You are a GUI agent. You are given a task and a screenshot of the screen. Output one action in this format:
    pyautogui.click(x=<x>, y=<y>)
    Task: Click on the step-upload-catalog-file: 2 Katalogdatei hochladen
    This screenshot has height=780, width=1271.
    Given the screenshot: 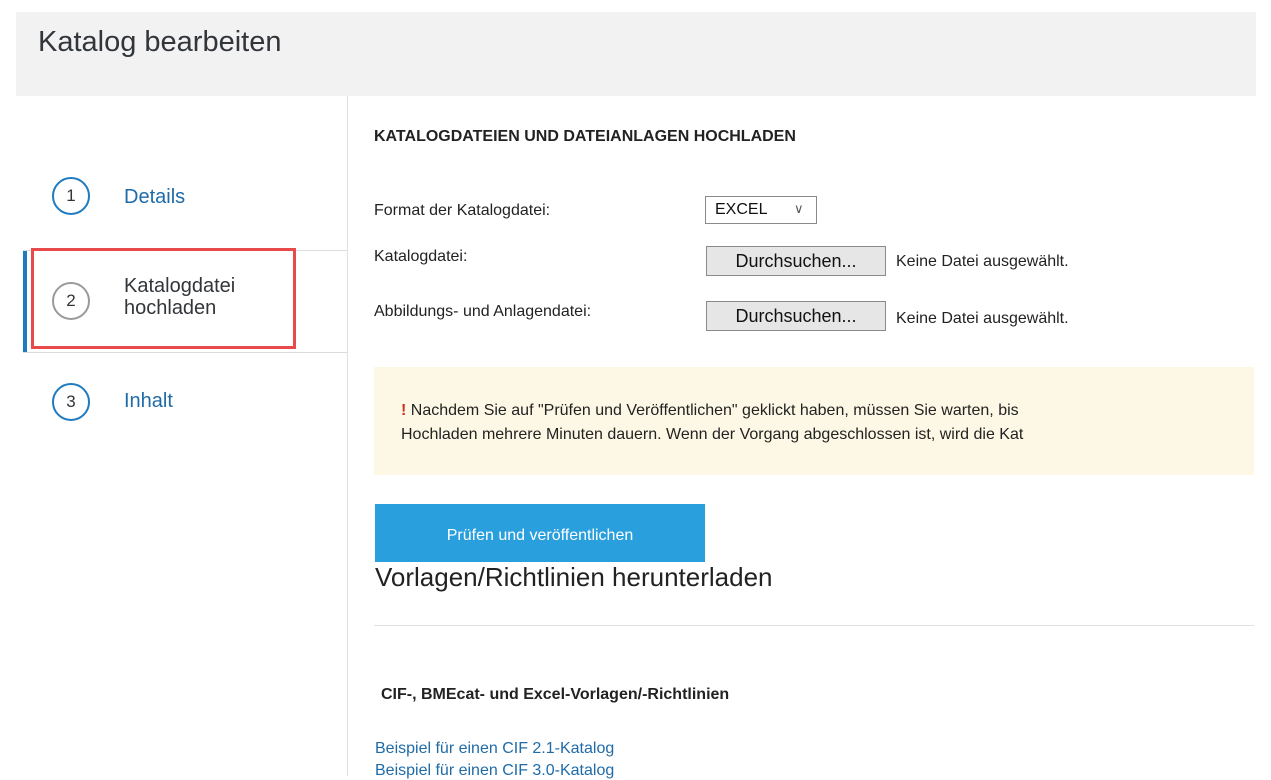 What is the action you would take?
    pyautogui.click(x=185, y=300)
    